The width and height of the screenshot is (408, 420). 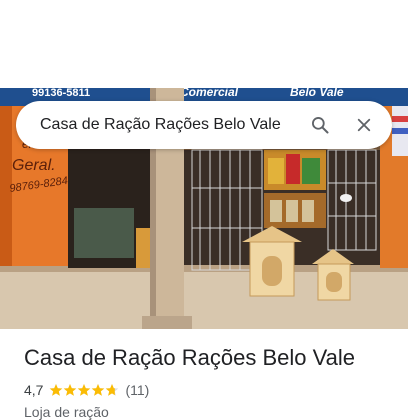 What do you see at coordinates (208, 358) in the screenshot?
I see `place-title: Casa de Ração Rações Belo Vale` at bounding box center [208, 358].